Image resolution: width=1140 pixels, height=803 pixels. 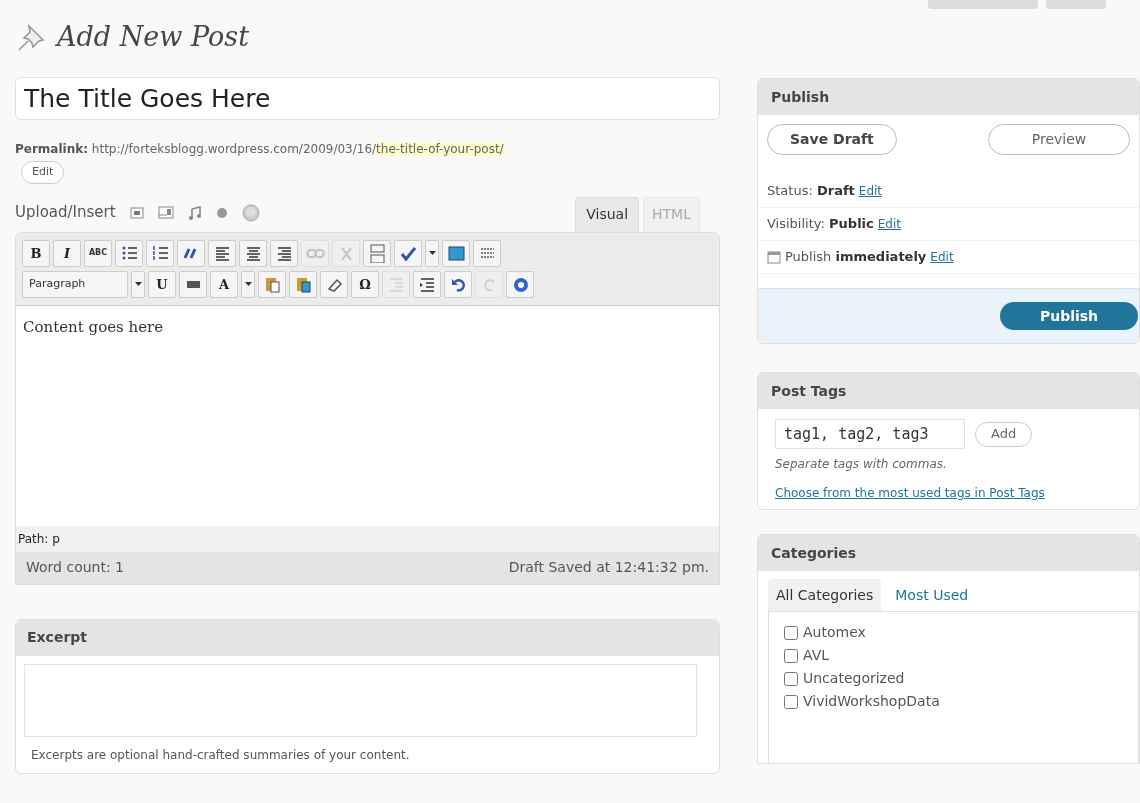 What do you see at coordinates (607, 214) in the screenshot?
I see `editor-tab: Visual` at bounding box center [607, 214].